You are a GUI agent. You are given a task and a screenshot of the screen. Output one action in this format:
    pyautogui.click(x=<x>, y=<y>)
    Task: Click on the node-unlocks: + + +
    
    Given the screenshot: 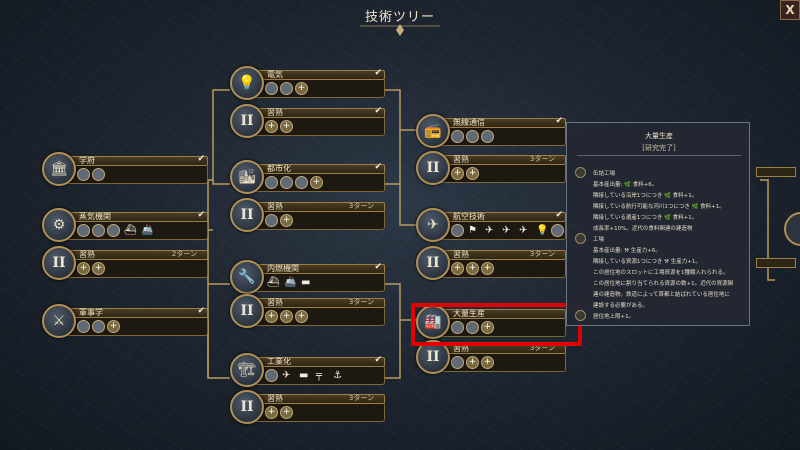 What is the action you would take?
    pyautogui.click(x=317, y=317)
    